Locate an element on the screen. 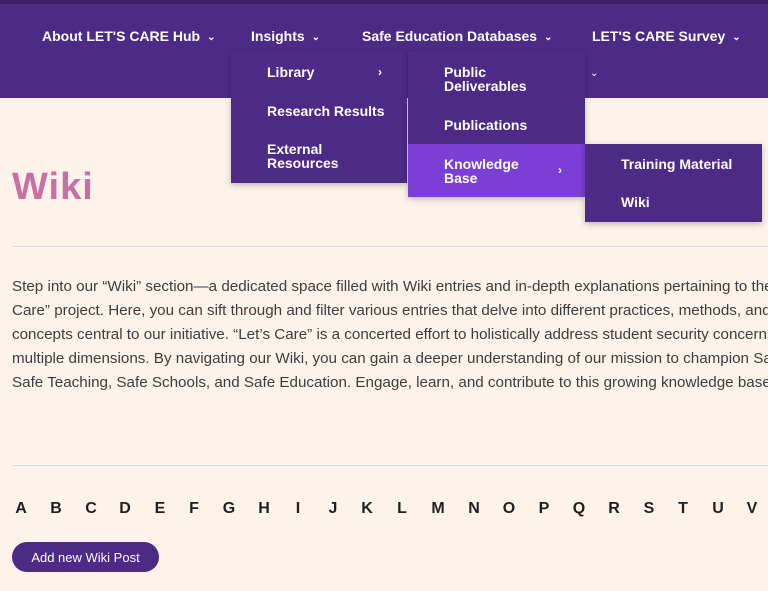 Image resolution: width=768 pixels, height=591 pixels. letter-filter-o: O is located at coordinates (509, 509).